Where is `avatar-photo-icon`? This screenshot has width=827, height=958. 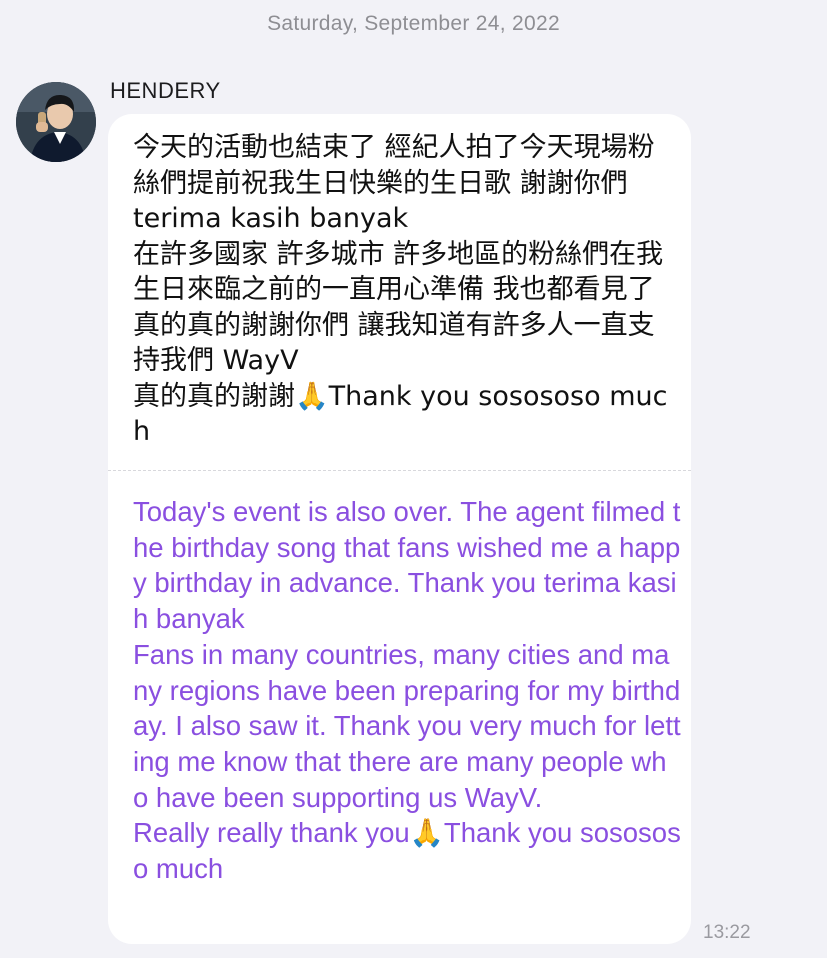
avatar-photo-icon is located at coordinates (56, 122).